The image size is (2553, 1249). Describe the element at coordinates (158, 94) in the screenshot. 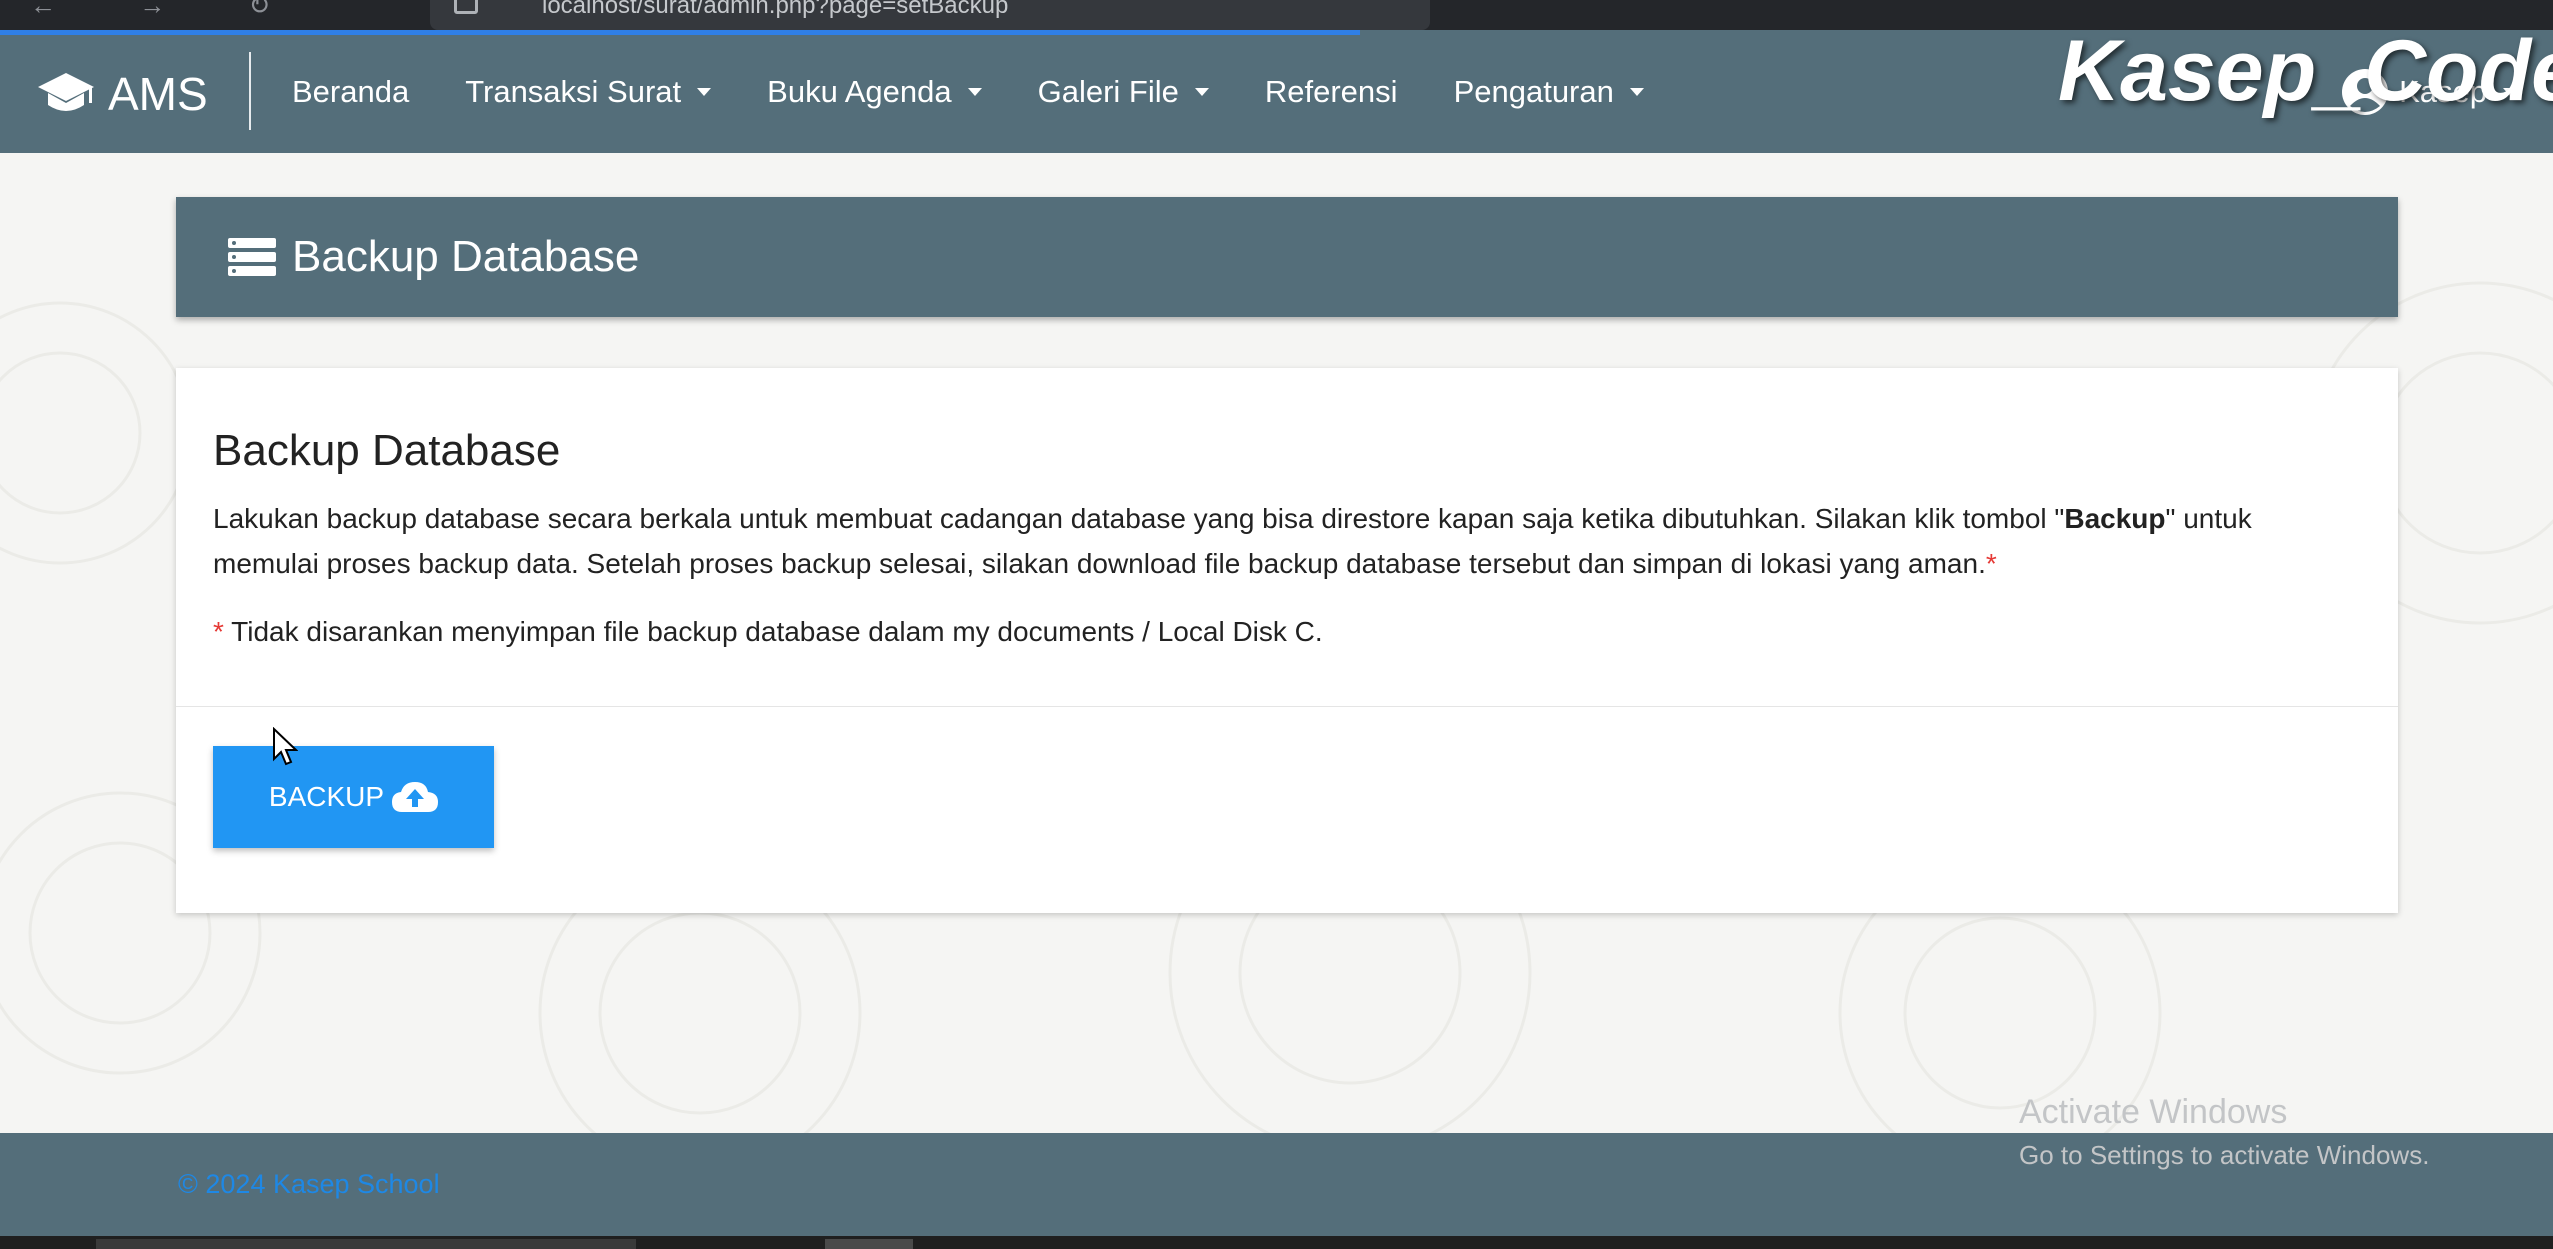

I see `brand-name: AMS` at that location.